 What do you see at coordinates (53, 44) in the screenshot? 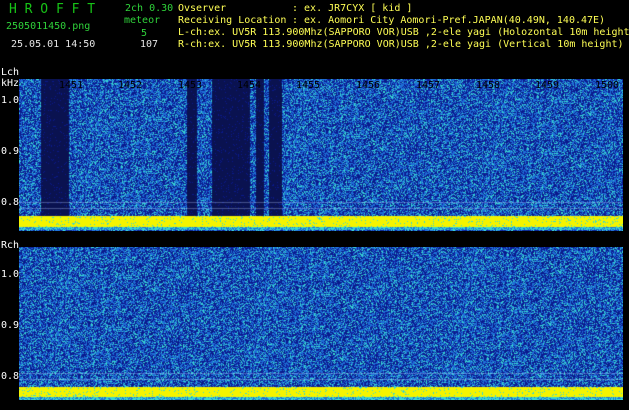
I see `capture-datetime: 25.05.01 14:50` at bounding box center [53, 44].